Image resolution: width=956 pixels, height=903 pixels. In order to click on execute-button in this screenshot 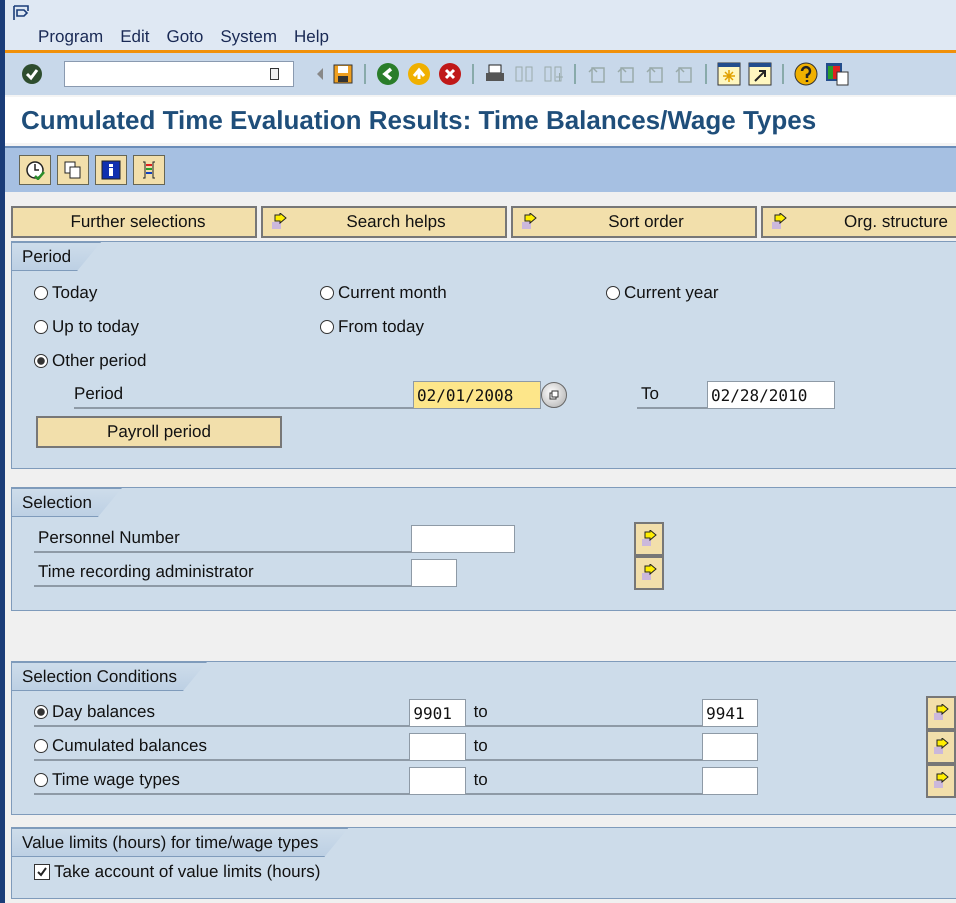, I will do `click(35, 170)`.